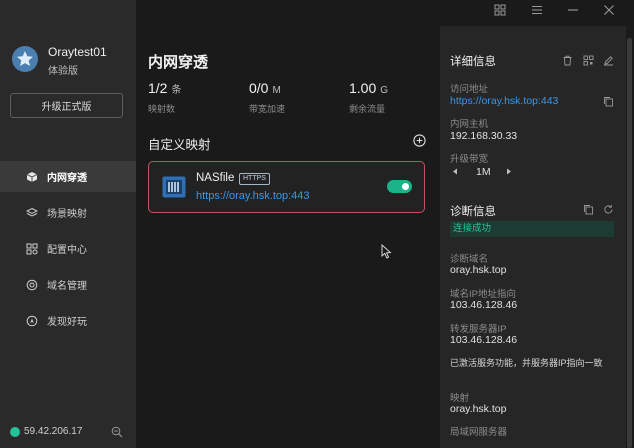  Describe the element at coordinates (162, 109) in the screenshot. I see `stat-label: 映射数` at that location.